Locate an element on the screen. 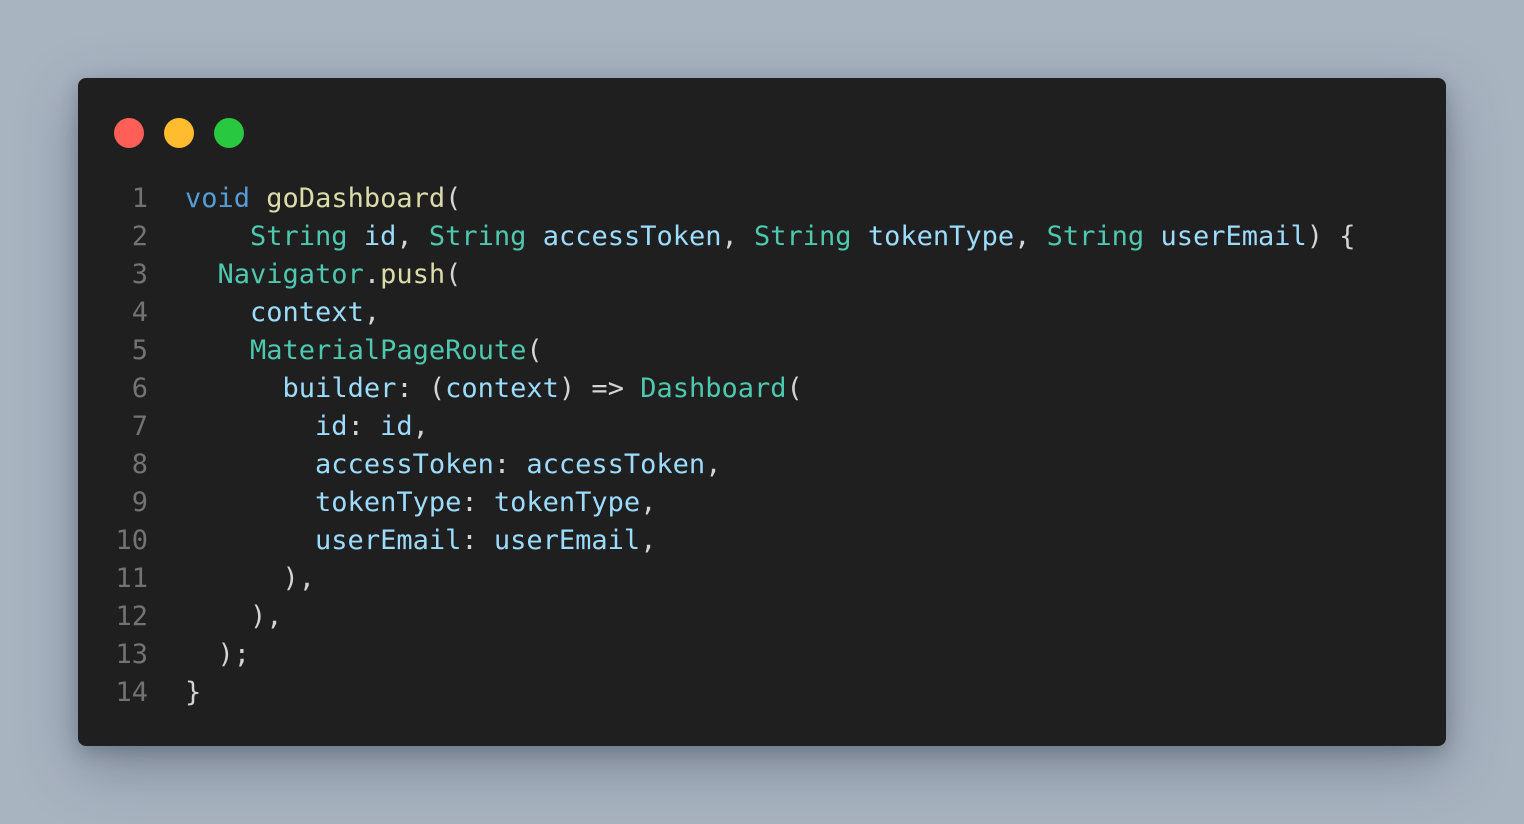 The image size is (1524, 824). line-number: 6 is located at coordinates (139, 388).